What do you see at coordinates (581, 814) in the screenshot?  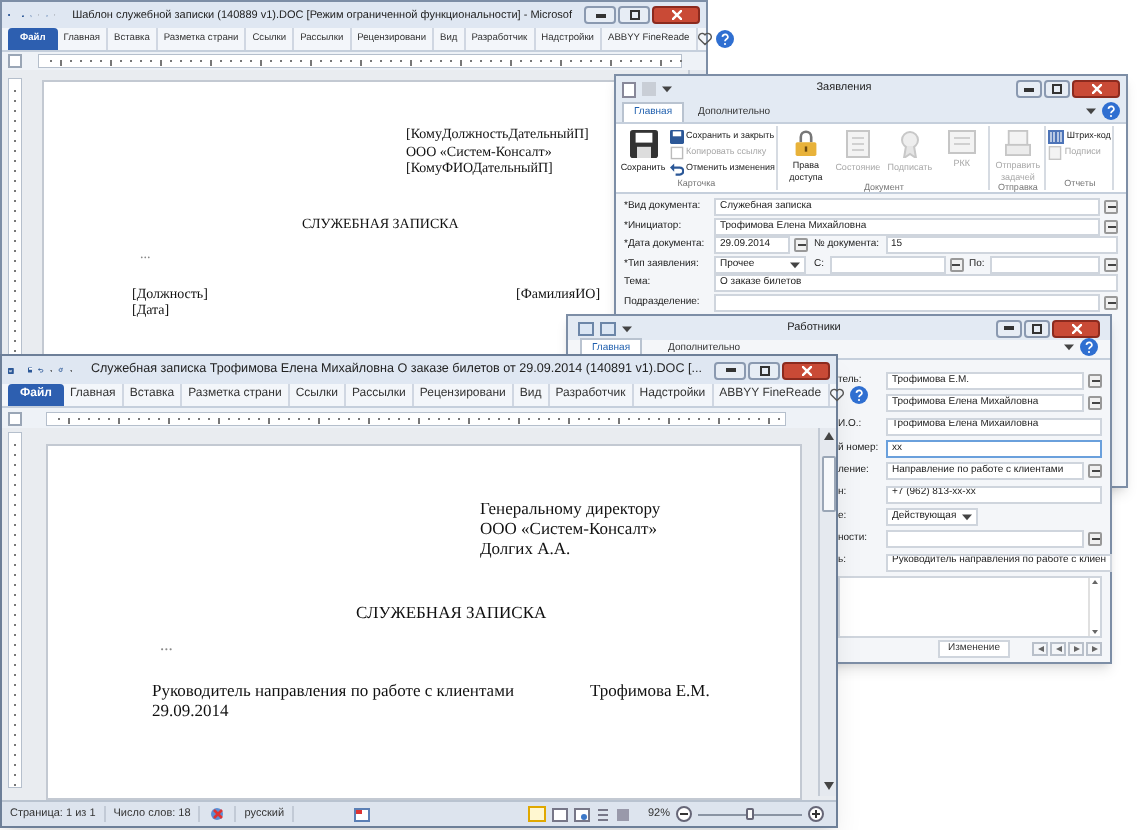 I see `web-layout-icon` at bounding box center [581, 814].